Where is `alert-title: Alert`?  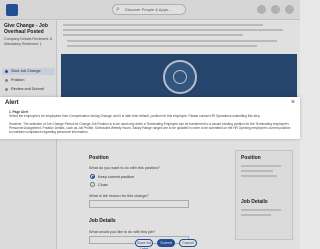 alert-title: Alert is located at coordinates (12, 103).